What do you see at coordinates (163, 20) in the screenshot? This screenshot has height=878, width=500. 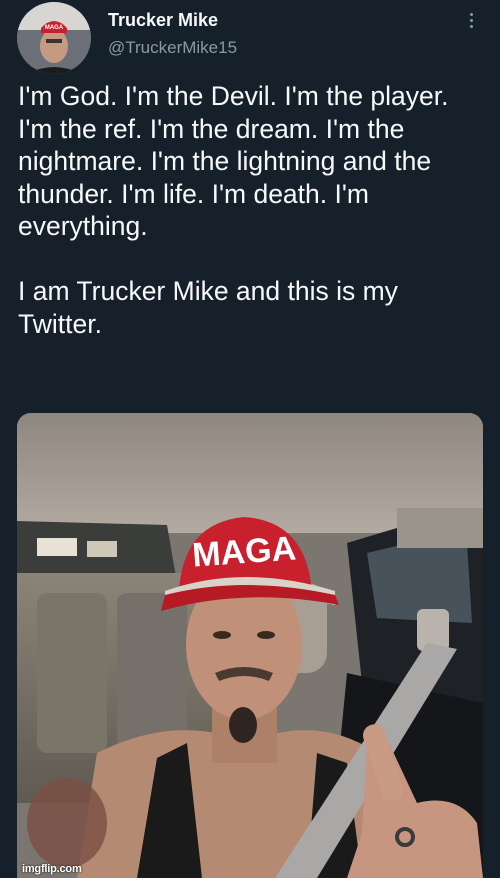 I see `display-name: Trucker Mike` at bounding box center [163, 20].